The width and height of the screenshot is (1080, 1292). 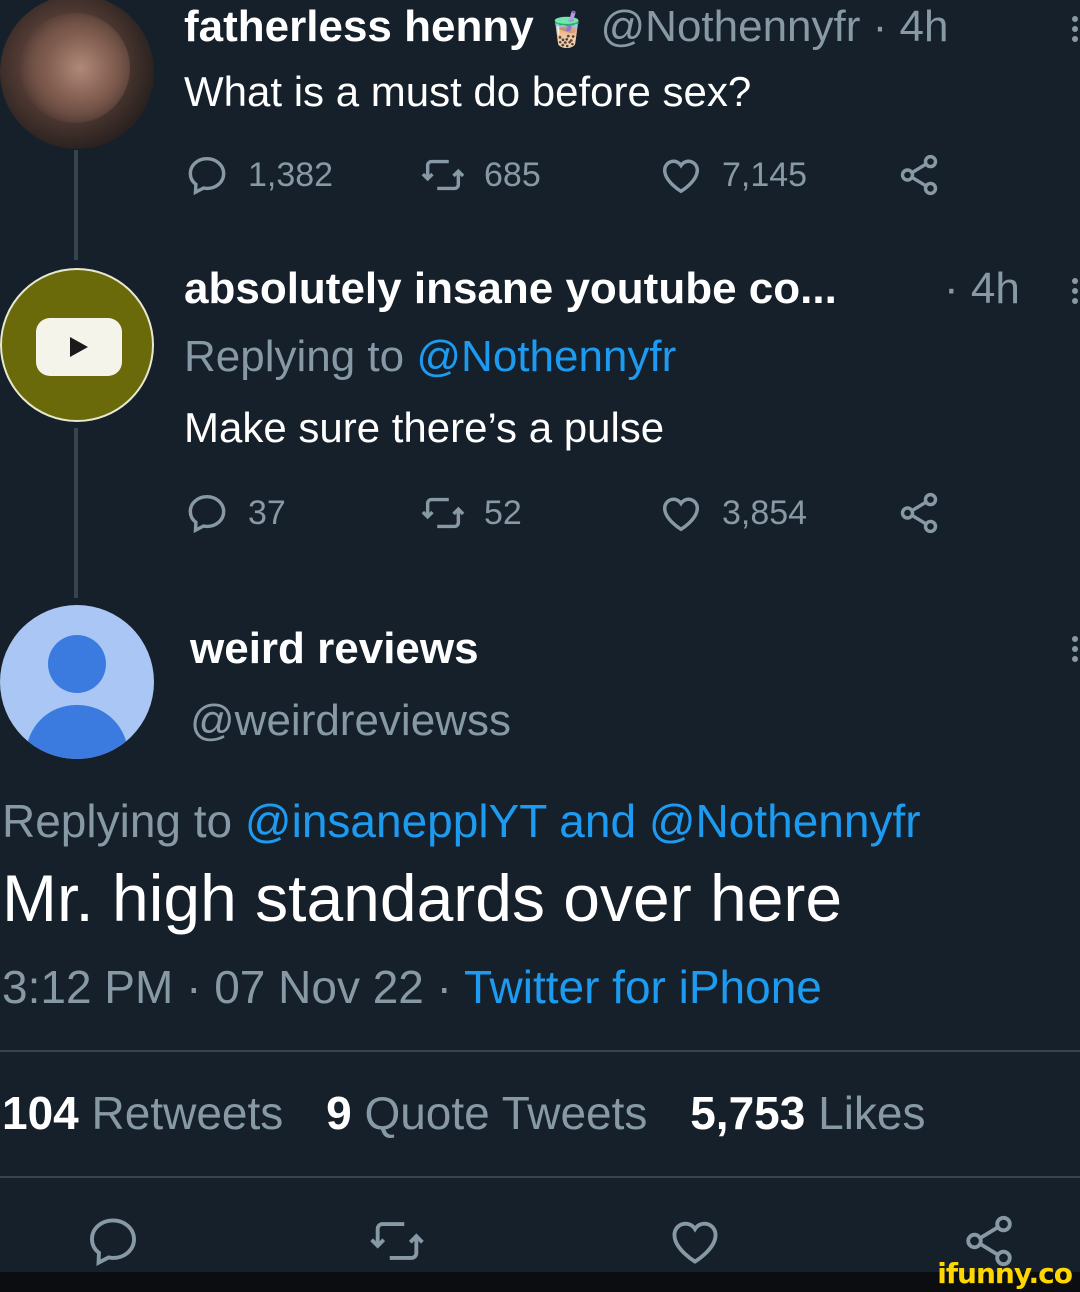 I want to click on divider-top, so click(x=540, y=1051).